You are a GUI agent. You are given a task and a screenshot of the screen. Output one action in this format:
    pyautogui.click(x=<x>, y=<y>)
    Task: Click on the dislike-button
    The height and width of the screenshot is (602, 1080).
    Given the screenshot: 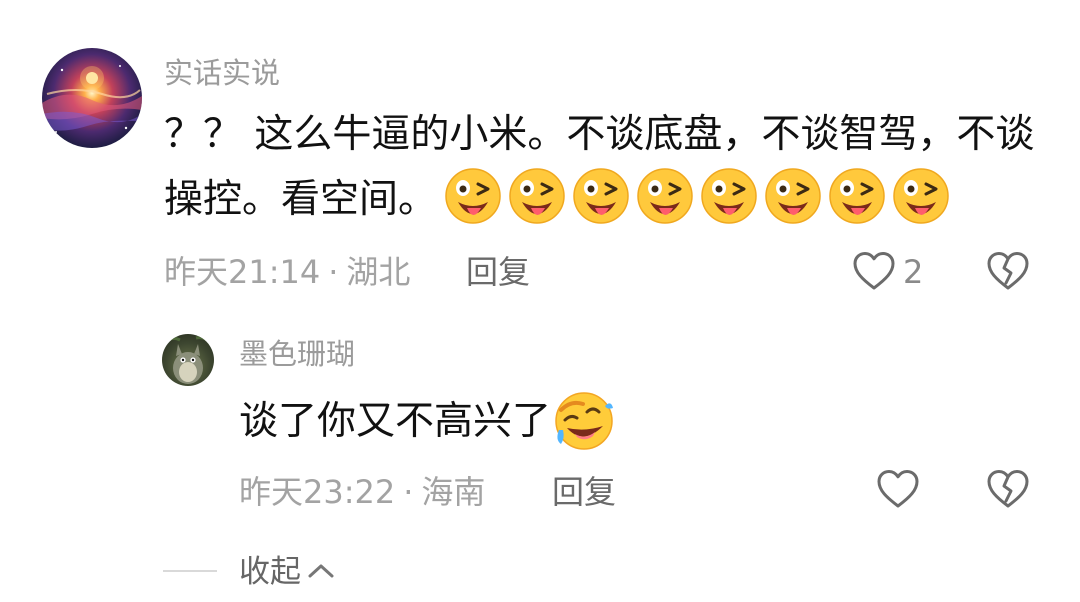 What is the action you would take?
    pyautogui.click(x=1008, y=273)
    